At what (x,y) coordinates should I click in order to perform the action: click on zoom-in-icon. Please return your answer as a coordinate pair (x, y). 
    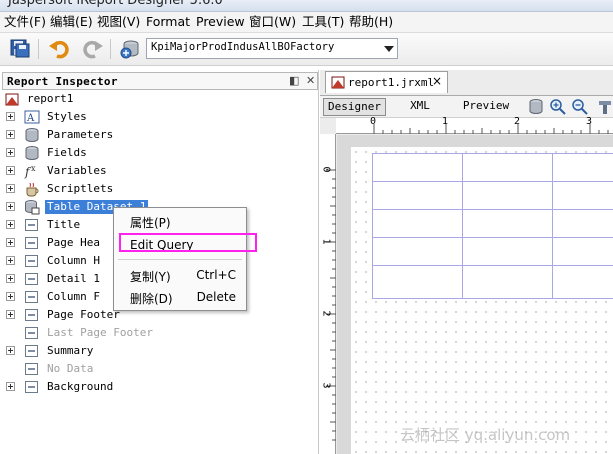
    Looking at the image, I should click on (558, 107).